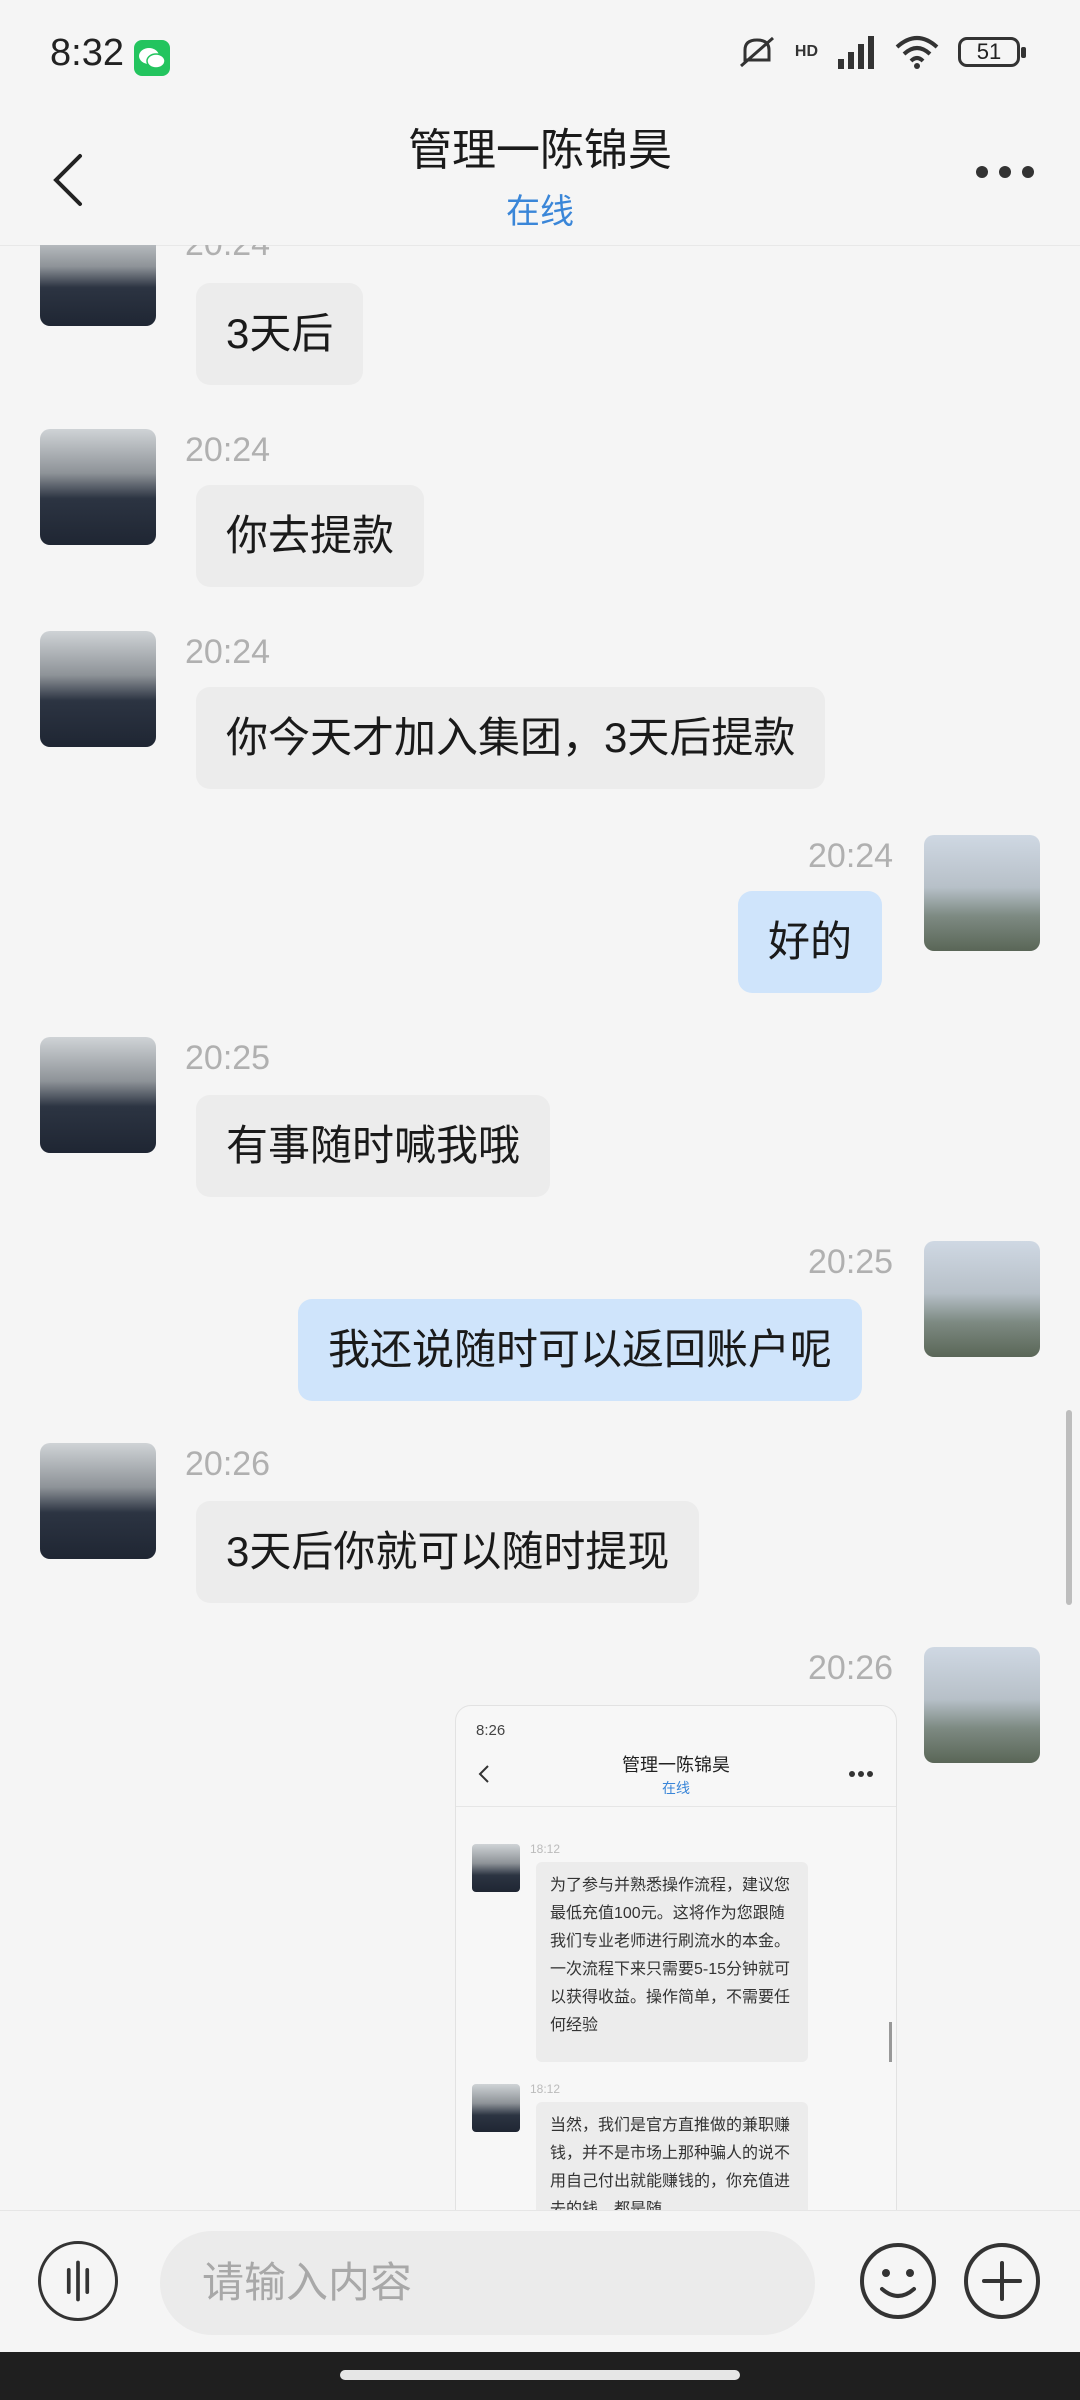 The image size is (1080, 2400). Describe the element at coordinates (756, 52) in the screenshot. I see `mute-icon` at that location.